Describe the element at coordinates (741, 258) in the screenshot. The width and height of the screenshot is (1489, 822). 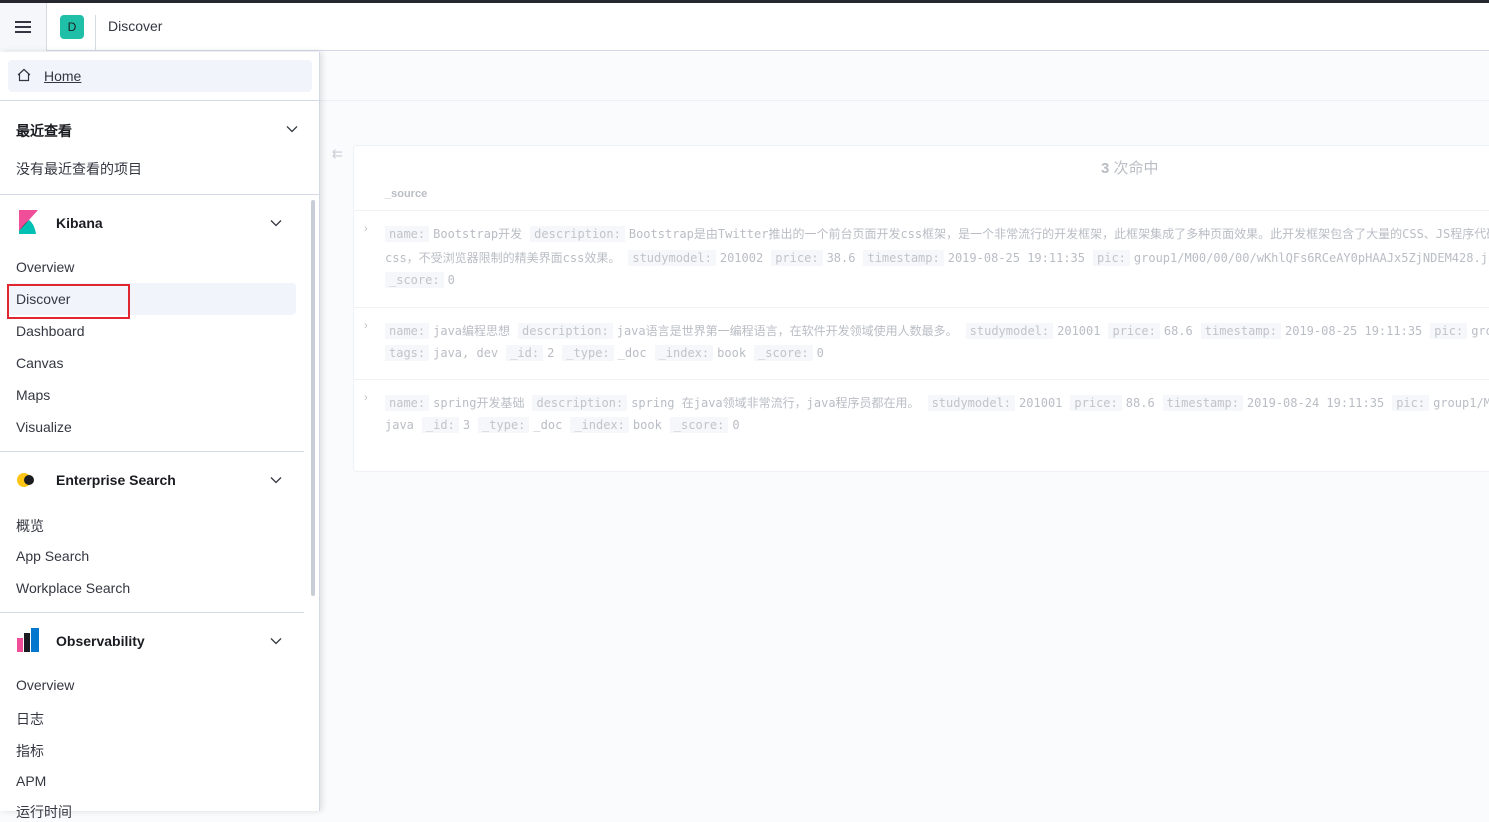
I see `field-value: 201002` at that location.